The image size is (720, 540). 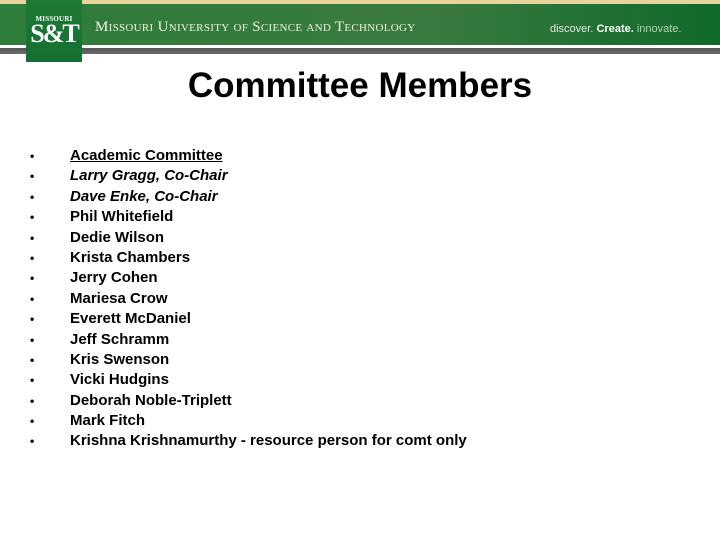 I want to click on list-item: • Jerry Cohen, so click(x=248, y=278).